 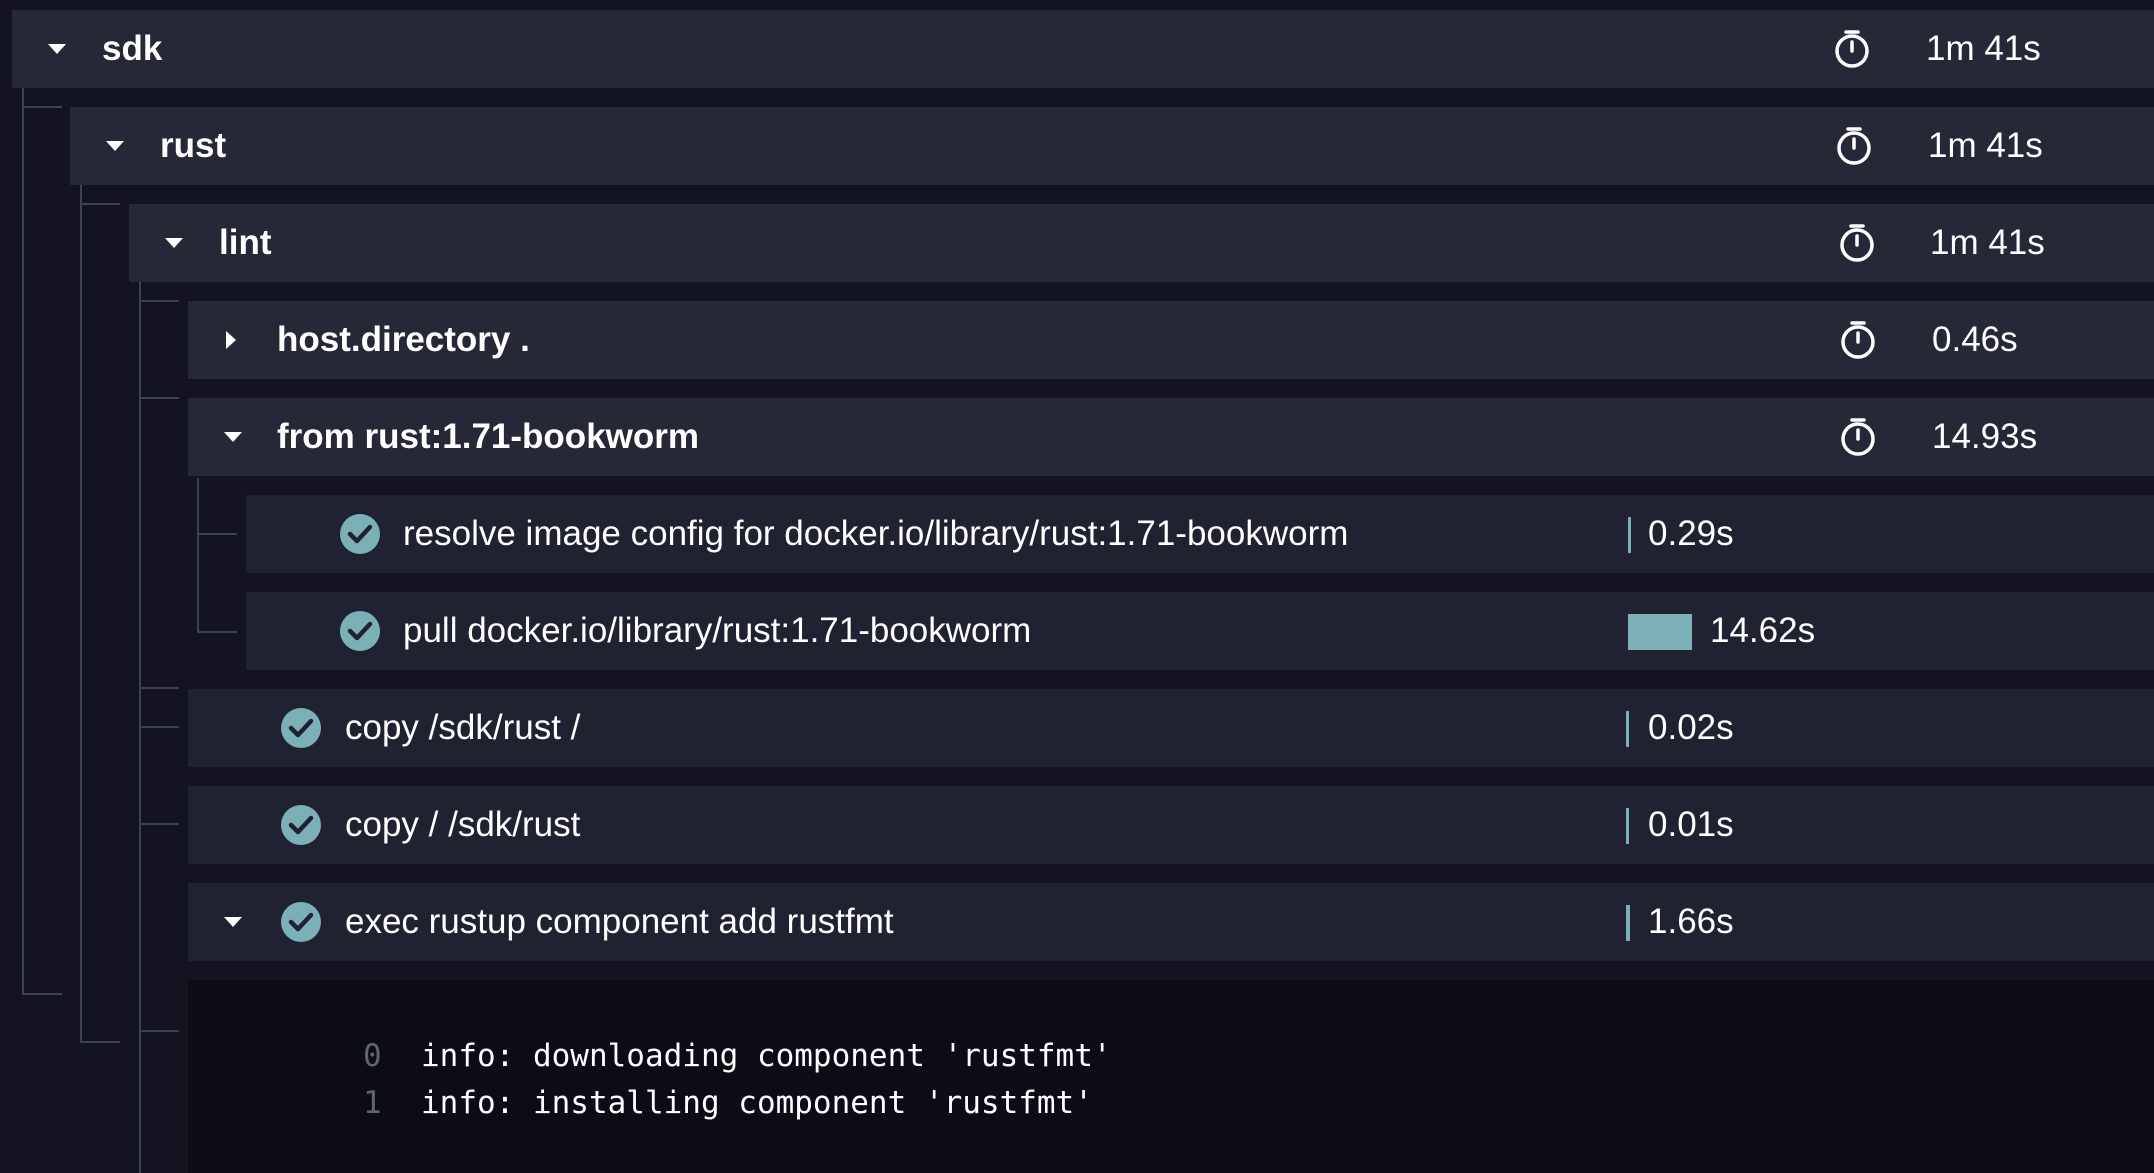 I want to click on tree-row-copy-sdk-rust: copy /sdk/rust / 0.02s, so click(x=1171, y=728).